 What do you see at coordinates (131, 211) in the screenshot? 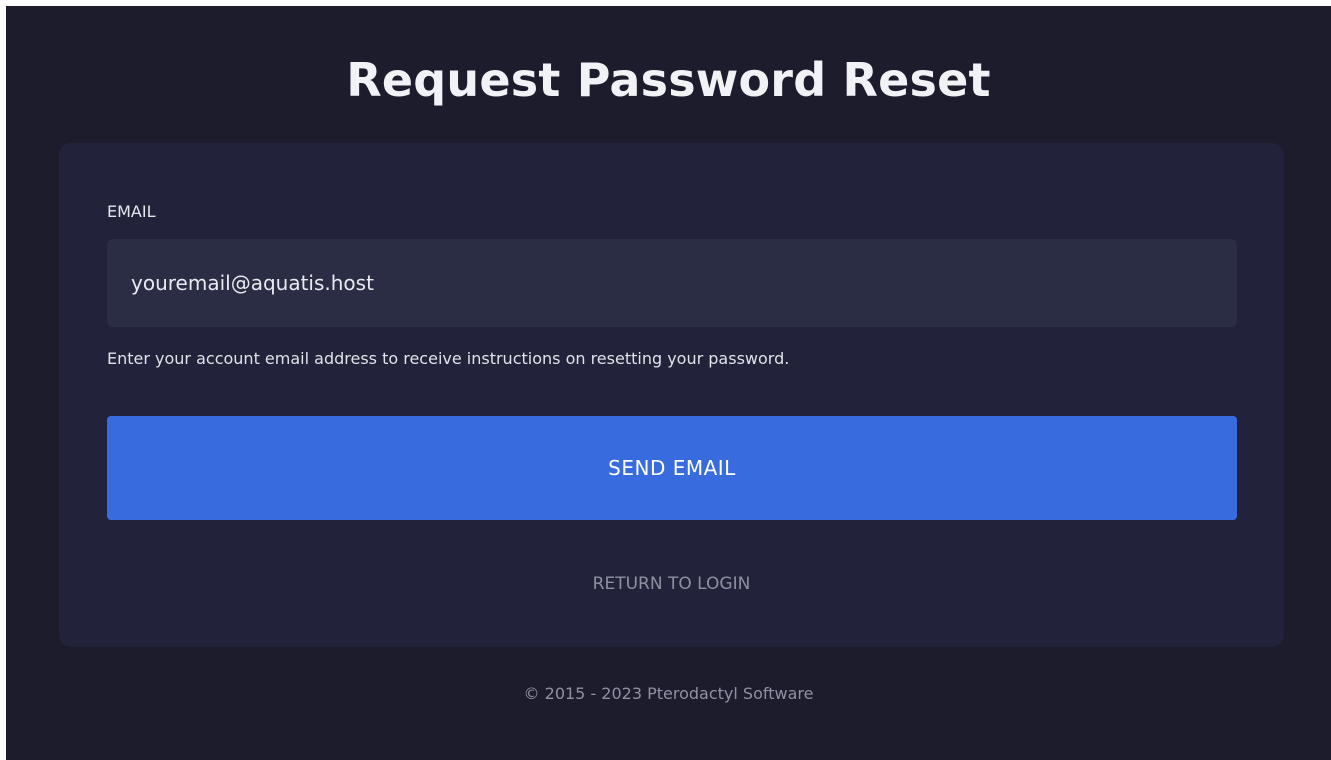
I see `email-label: EMAIL` at bounding box center [131, 211].